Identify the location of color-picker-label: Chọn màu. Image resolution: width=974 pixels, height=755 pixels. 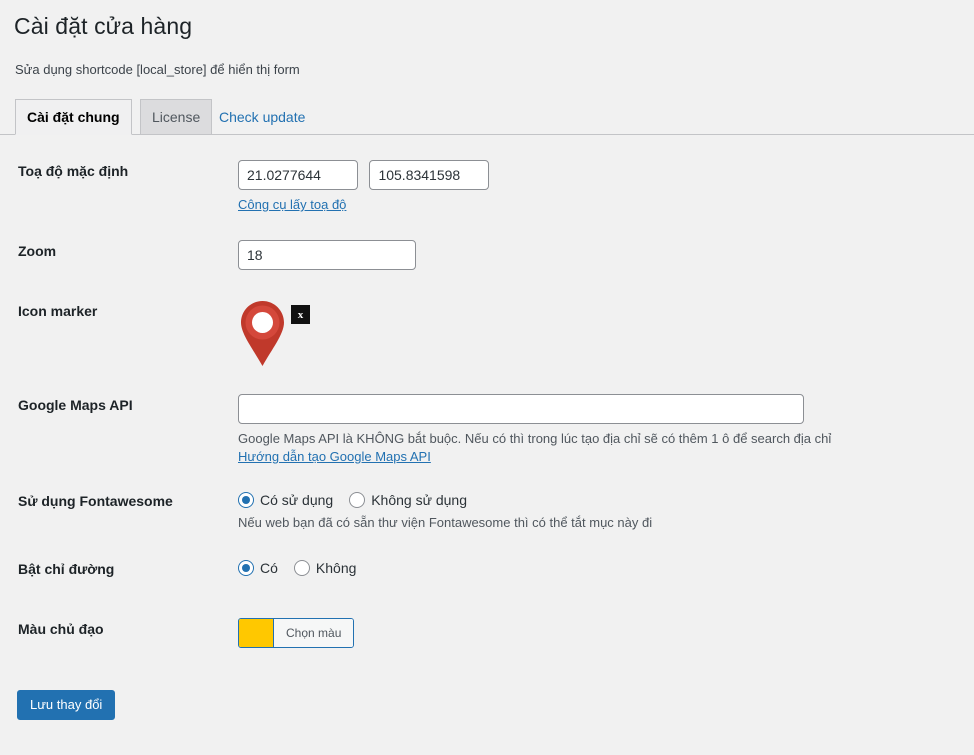
(313, 633).